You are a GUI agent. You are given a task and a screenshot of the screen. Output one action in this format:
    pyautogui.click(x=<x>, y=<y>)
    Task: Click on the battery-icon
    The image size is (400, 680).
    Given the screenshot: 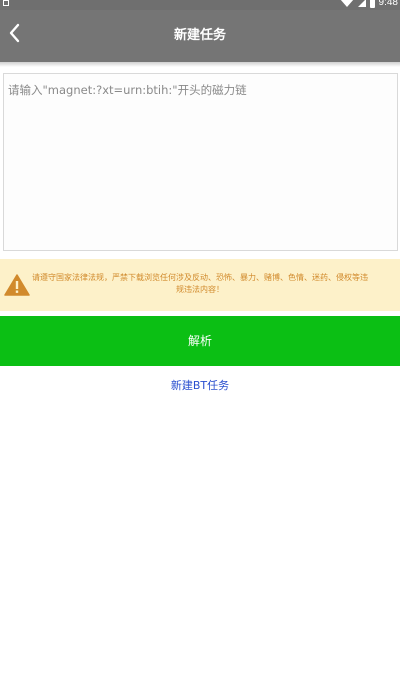 What is the action you would take?
    pyautogui.click(x=372, y=4)
    